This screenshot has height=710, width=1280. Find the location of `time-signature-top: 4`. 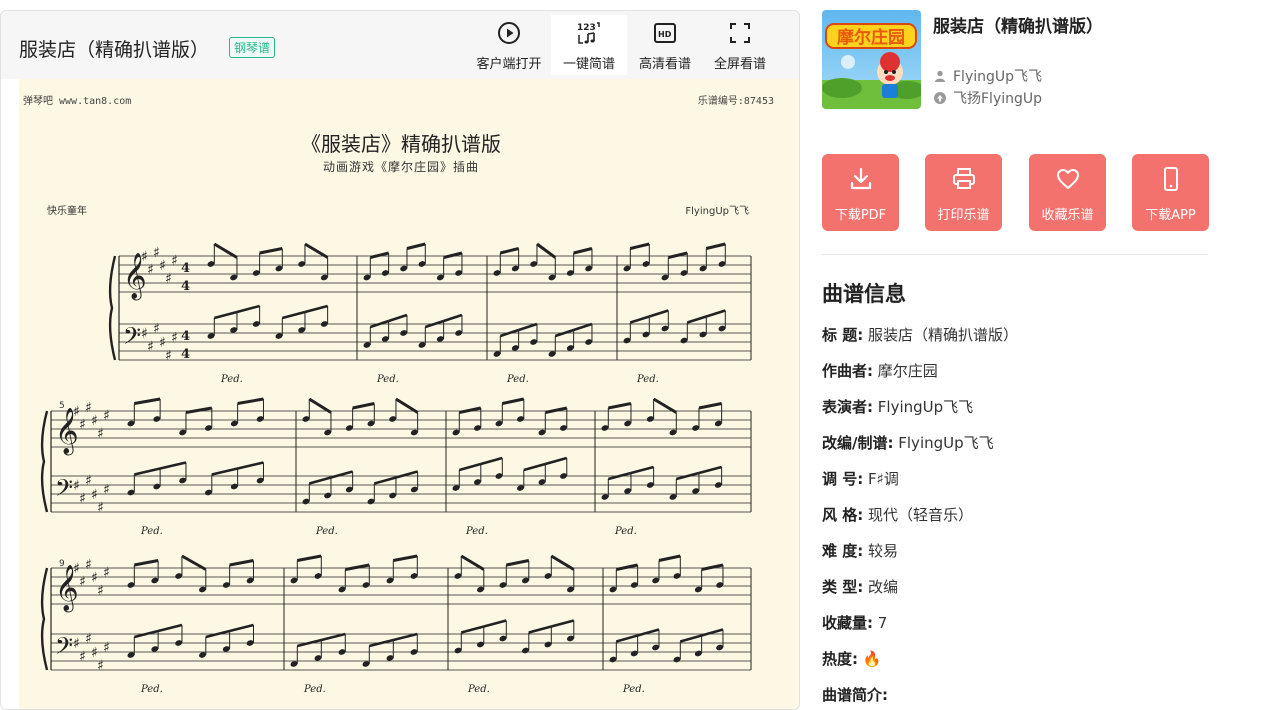

time-signature-top: 4 is located at coordinates (185, 336).